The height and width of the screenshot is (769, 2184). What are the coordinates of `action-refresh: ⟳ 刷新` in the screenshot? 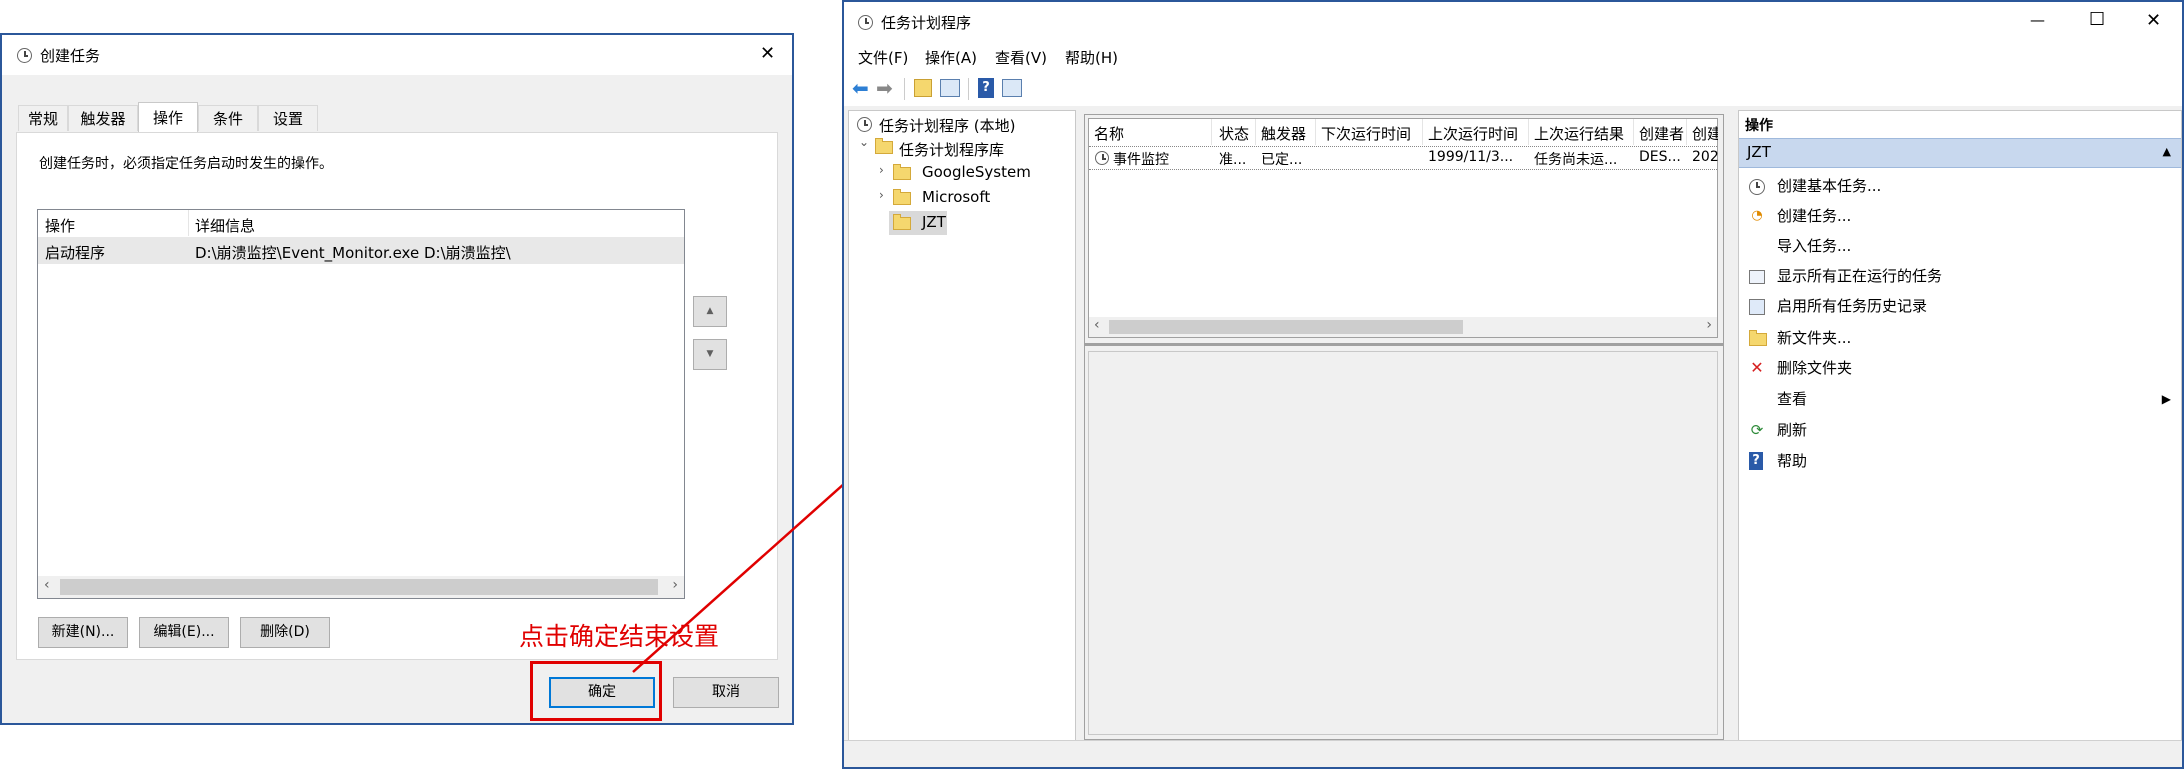 It's located at (1960, 430).